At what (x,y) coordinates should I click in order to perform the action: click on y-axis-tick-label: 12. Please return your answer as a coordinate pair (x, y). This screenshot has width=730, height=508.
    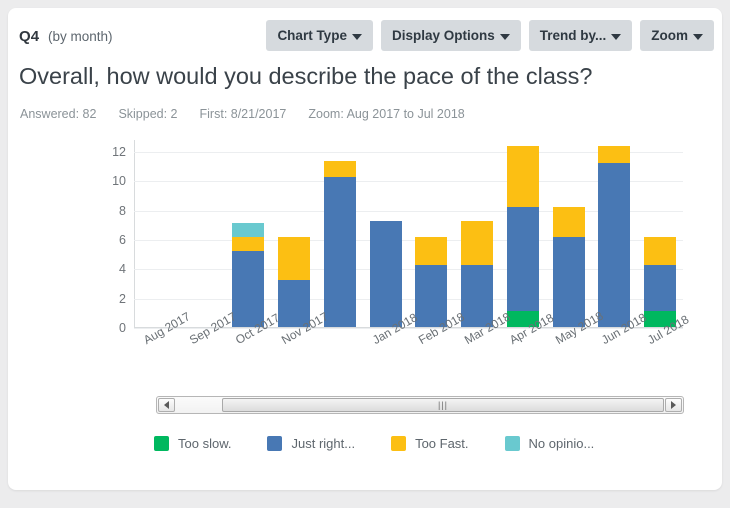
    Looking at the image, I should click on (119, 151).